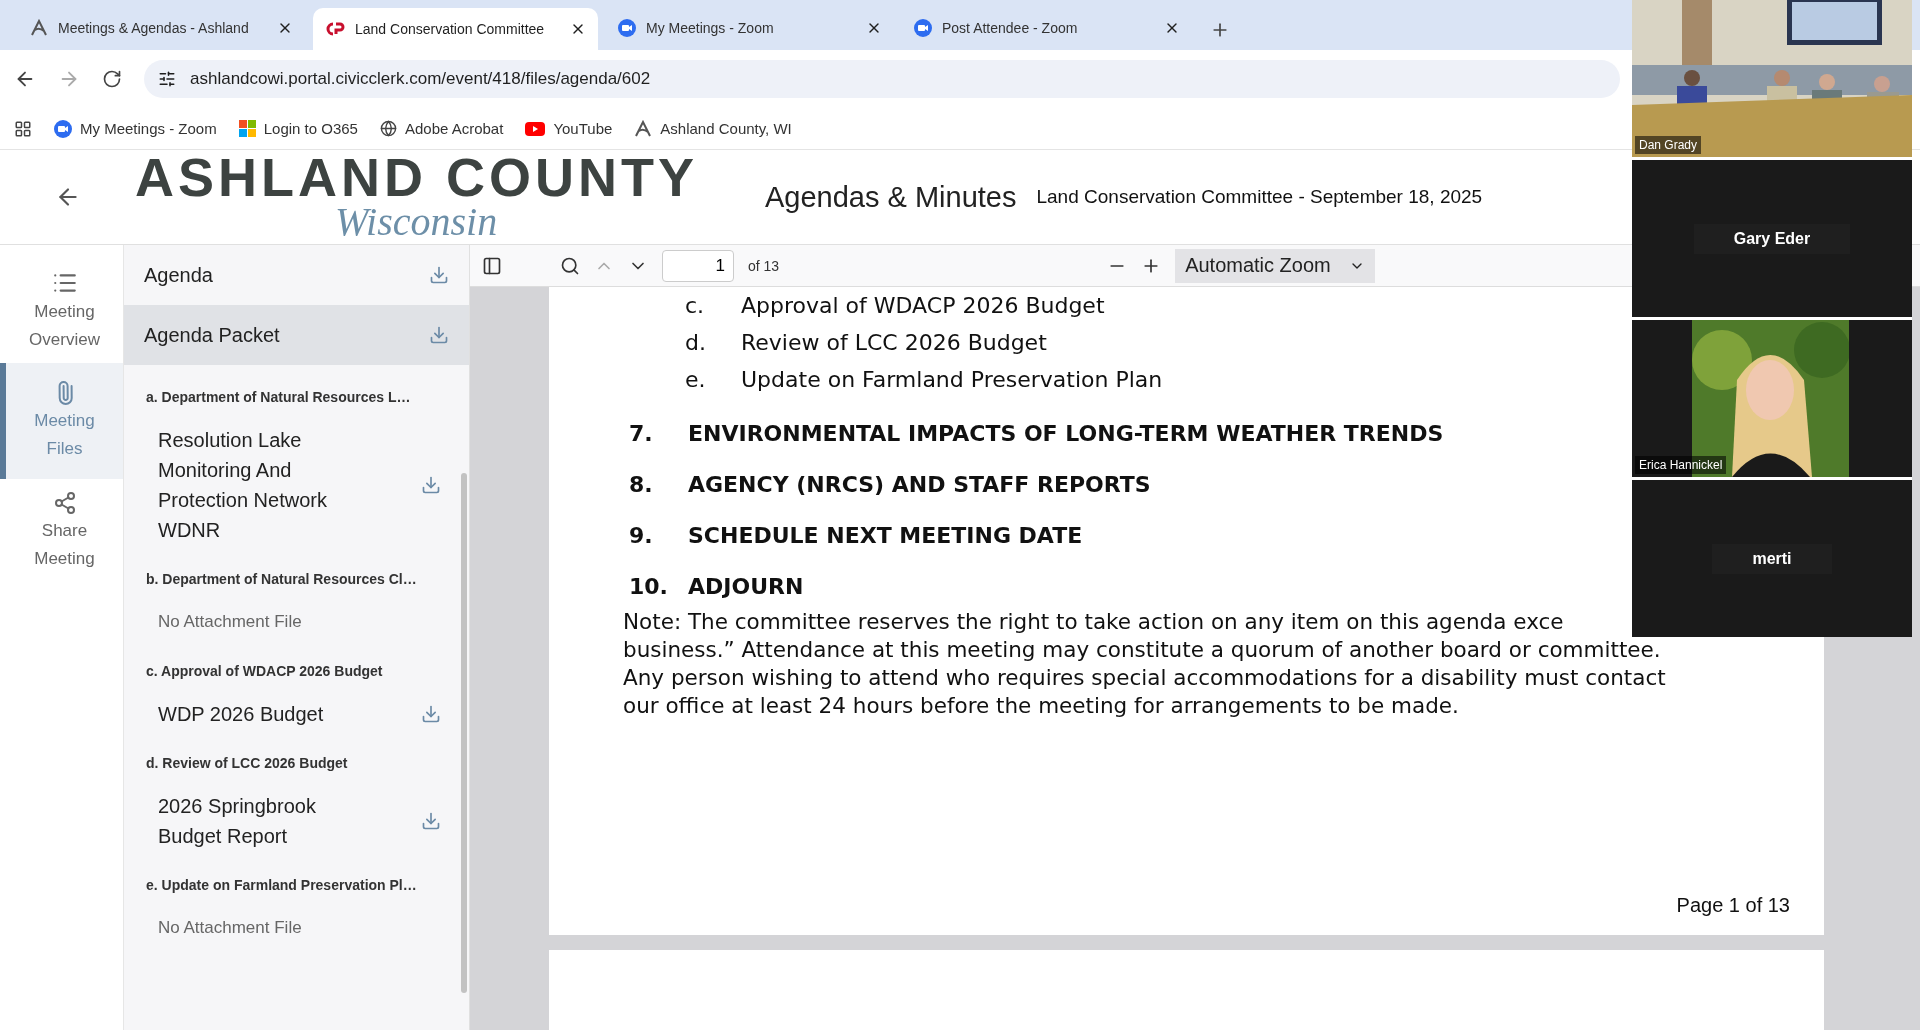 Image resolution: width=1920 pixels, height=1030 pixels. What do you see at coordinates (416, 177) in the screenshot?
I see `logo-text: ASHLAND COUNTY` at bounding box center [416, 177].